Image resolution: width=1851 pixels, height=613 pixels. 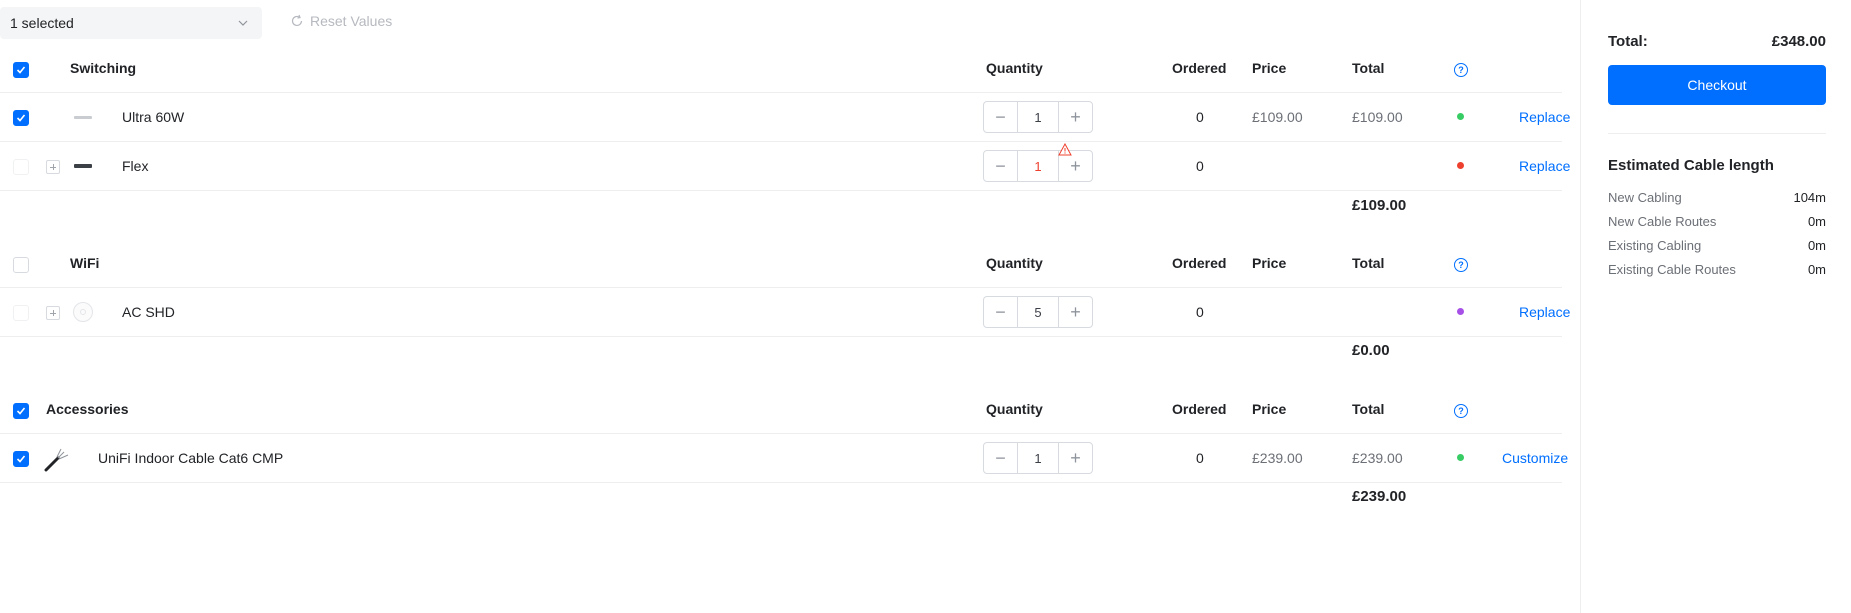 What do you see at coordinates (83, 312) in the screenshot?
I see `access-point-thumbnail-icon` at bounding box center [83, 312].